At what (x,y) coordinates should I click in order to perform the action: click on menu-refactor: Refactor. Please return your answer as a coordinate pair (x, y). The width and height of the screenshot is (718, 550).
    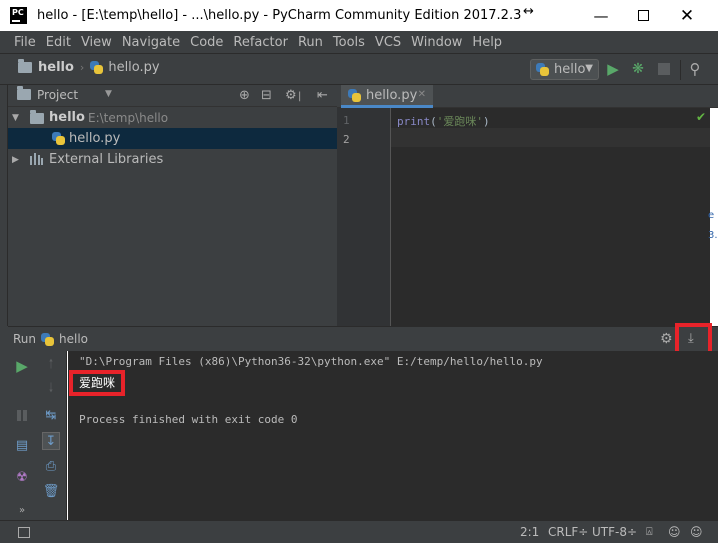
    Looking at the image, I should click on (260, 42).